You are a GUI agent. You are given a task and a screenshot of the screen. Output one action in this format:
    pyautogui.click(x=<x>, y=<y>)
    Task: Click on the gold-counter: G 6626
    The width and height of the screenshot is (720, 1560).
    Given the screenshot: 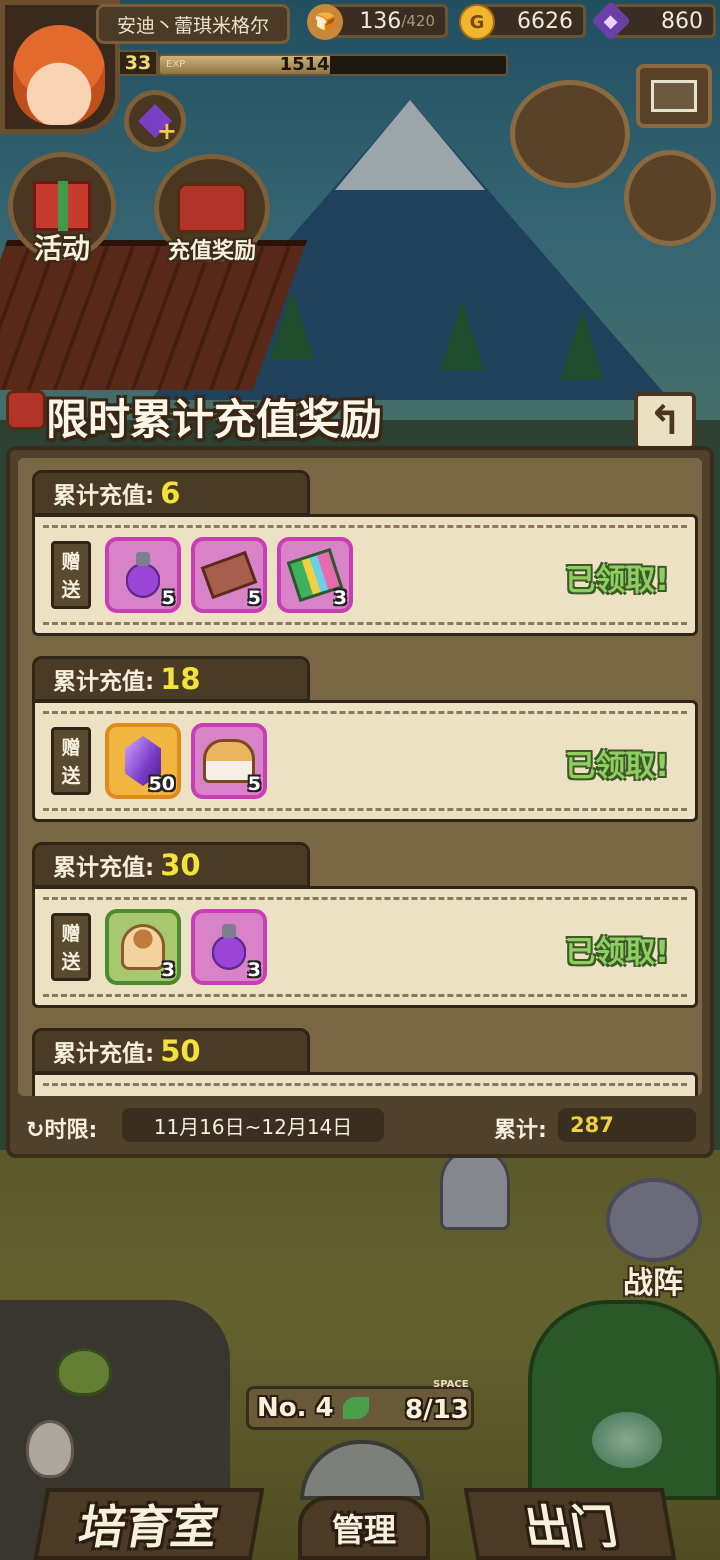 What is the action you would take?
    pyautogui.click(x=522, y=22)
    